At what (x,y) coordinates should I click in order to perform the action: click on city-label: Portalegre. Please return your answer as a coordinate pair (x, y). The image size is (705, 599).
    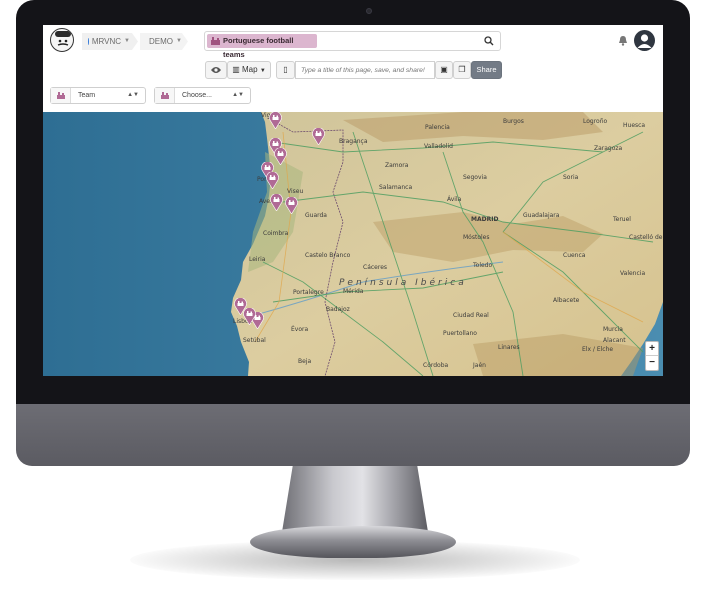
    Looking at the image, I should click on (308, 292).